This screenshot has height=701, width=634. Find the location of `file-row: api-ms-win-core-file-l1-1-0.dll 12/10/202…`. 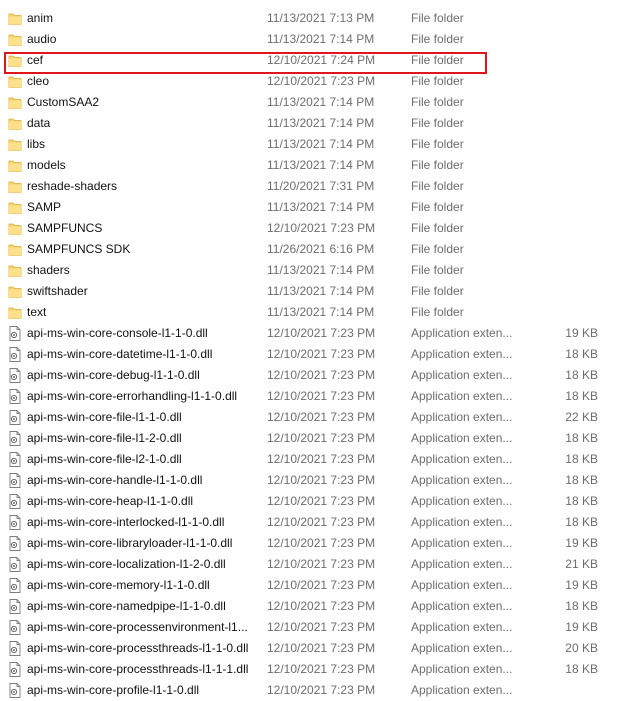

file-row: api-ms-win-core-file-l1-1-0.dll 12/10/202… is located at coordinates (317, 417).